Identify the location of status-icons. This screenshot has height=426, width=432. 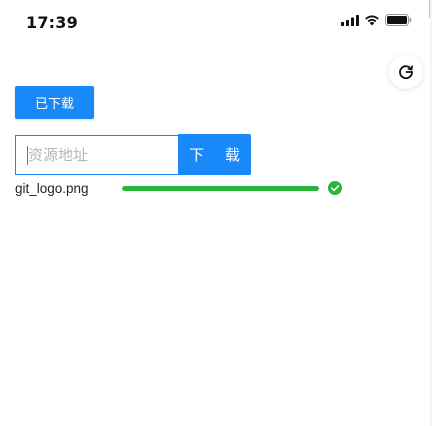
(376, 20).